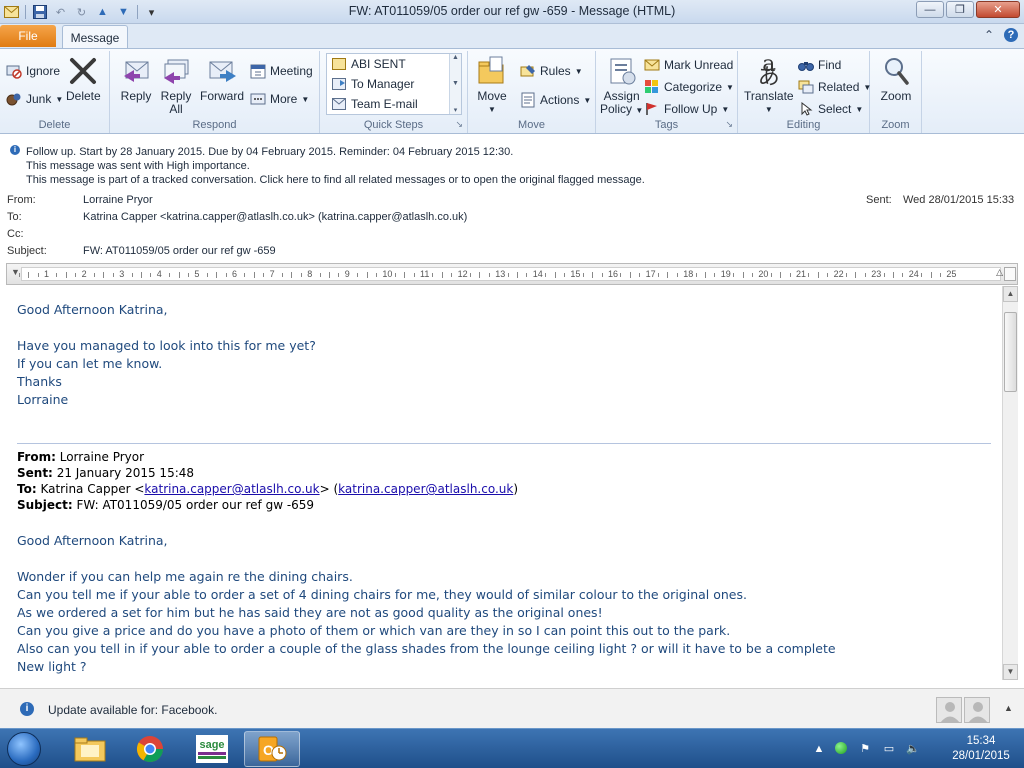  I want to click on scroll-thumb, so click(1010, 352).